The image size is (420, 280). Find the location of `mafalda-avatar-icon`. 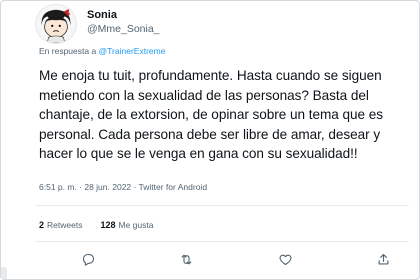

mafalda-avatar-icon is located at coordinates (56, 24).